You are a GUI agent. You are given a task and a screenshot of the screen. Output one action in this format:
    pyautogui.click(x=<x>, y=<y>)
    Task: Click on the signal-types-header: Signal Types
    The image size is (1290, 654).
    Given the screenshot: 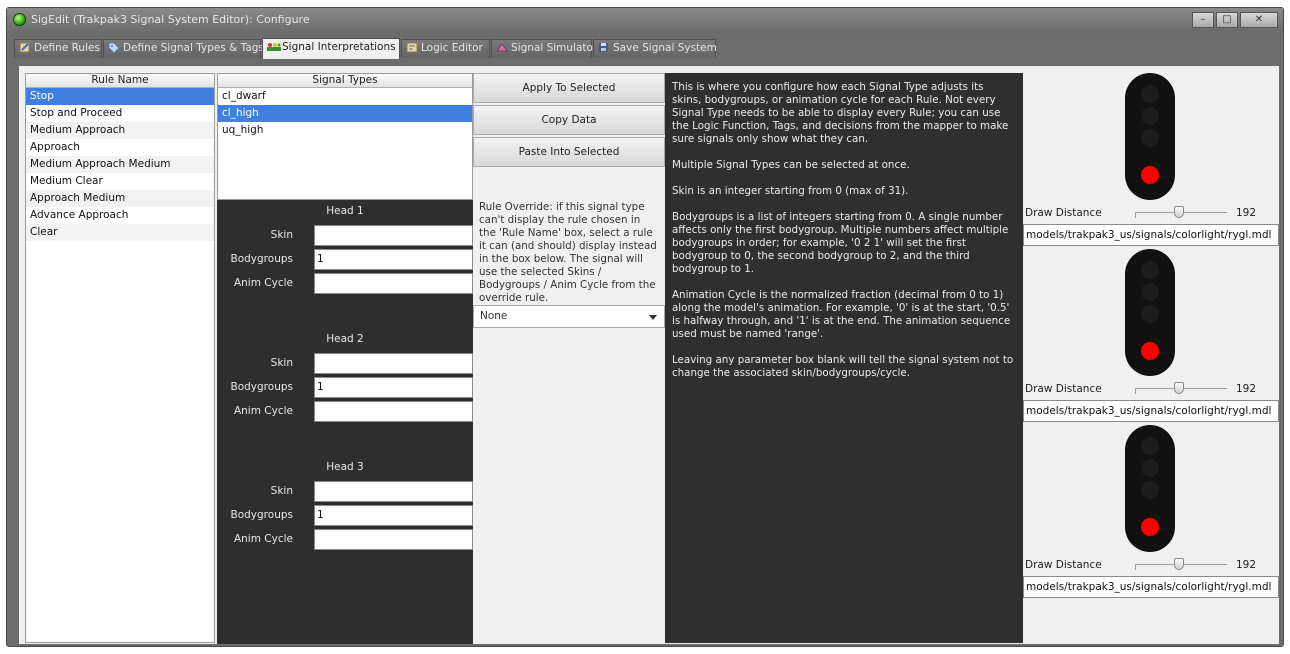 What is the action you would take?
    pyautogui.click(x=345, y=81)
    